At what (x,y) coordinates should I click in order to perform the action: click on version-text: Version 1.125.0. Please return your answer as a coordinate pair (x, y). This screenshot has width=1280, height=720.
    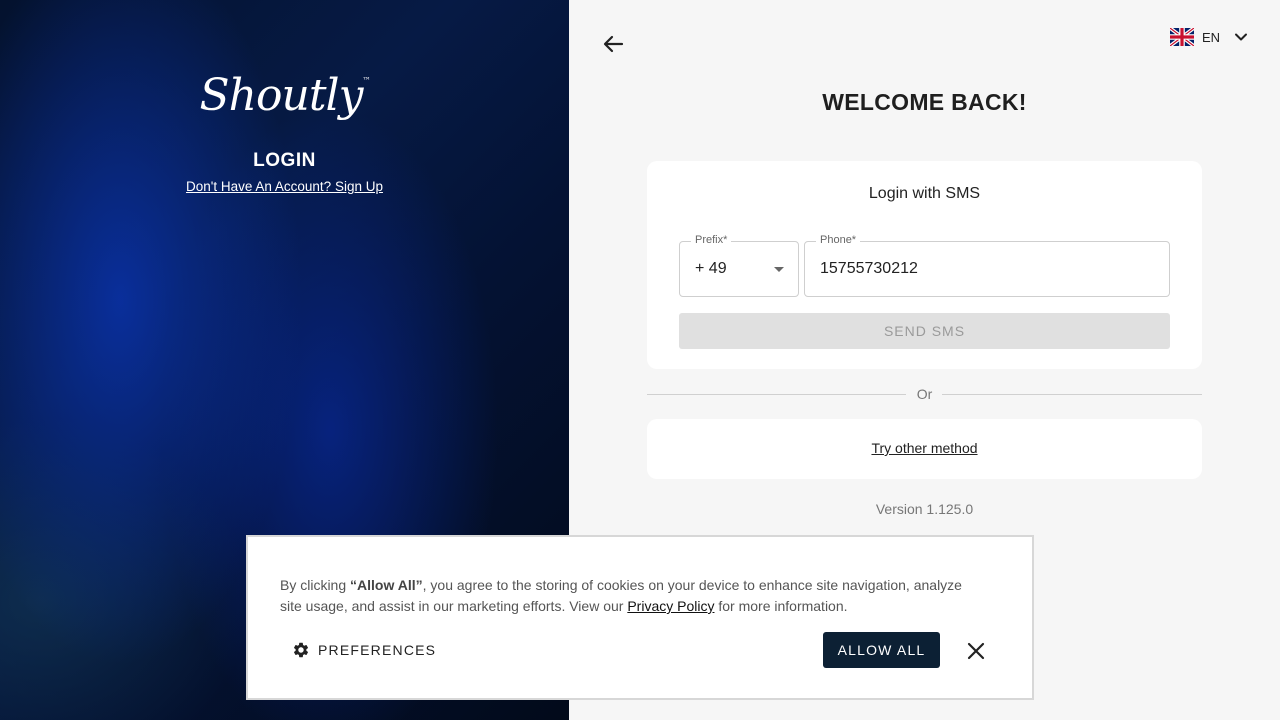
    Looking at the image, I should click on (924, 509).